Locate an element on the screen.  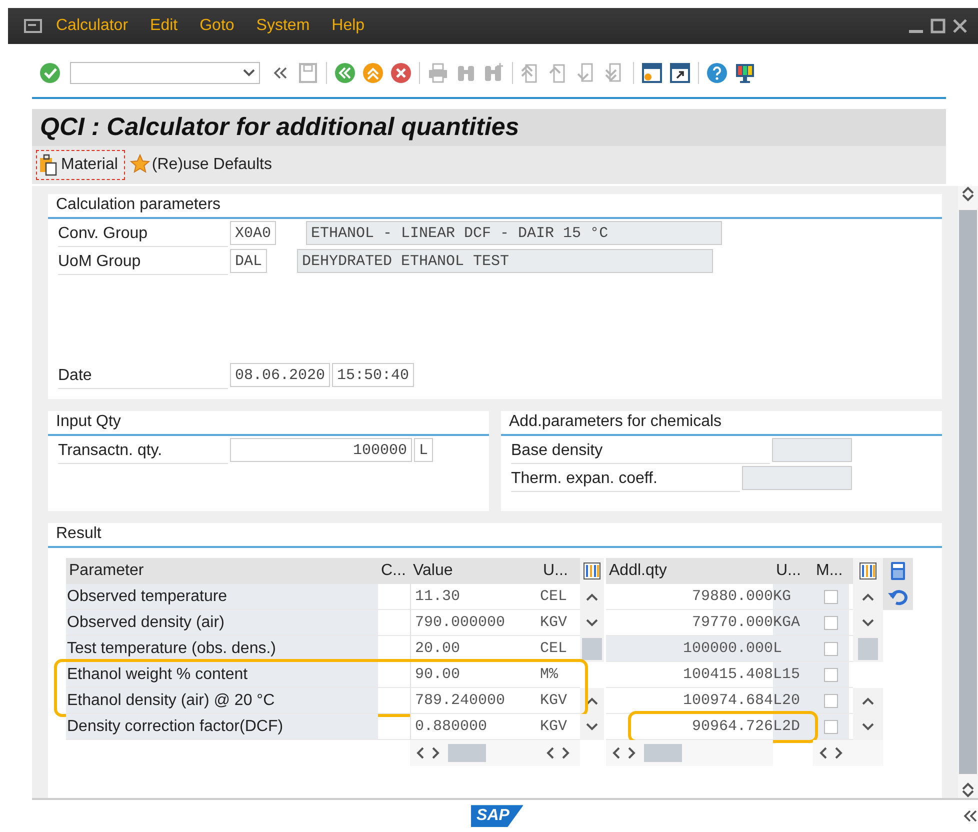
new-window-icon is located at coordinates (652, 73).